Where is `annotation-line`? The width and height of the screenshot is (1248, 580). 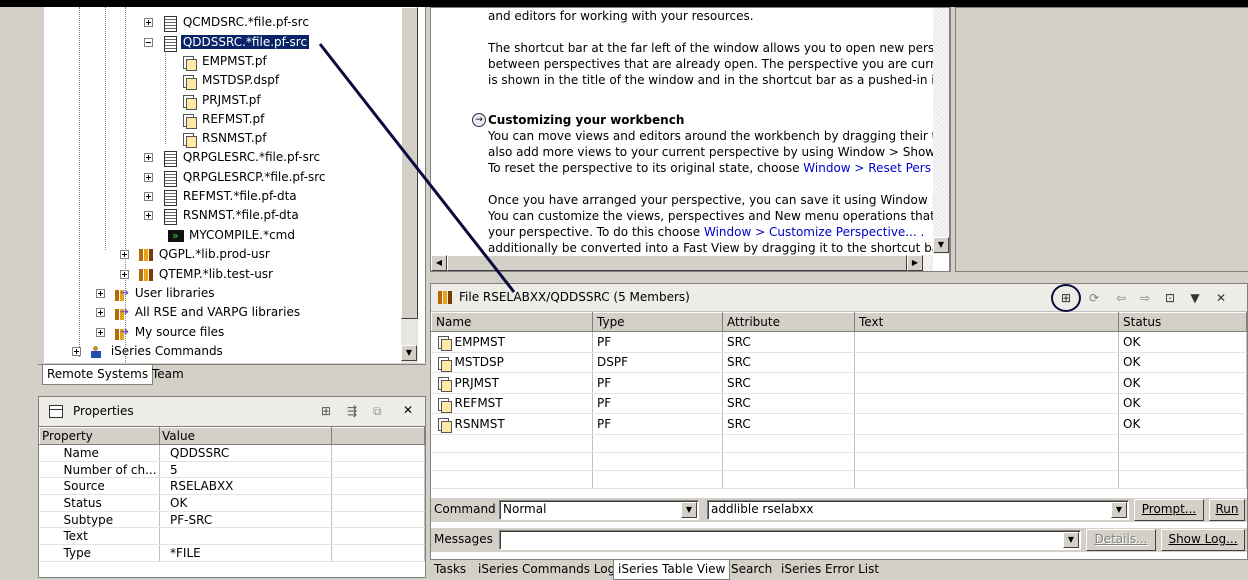
annotation-line is located at coordinates (417, 168).